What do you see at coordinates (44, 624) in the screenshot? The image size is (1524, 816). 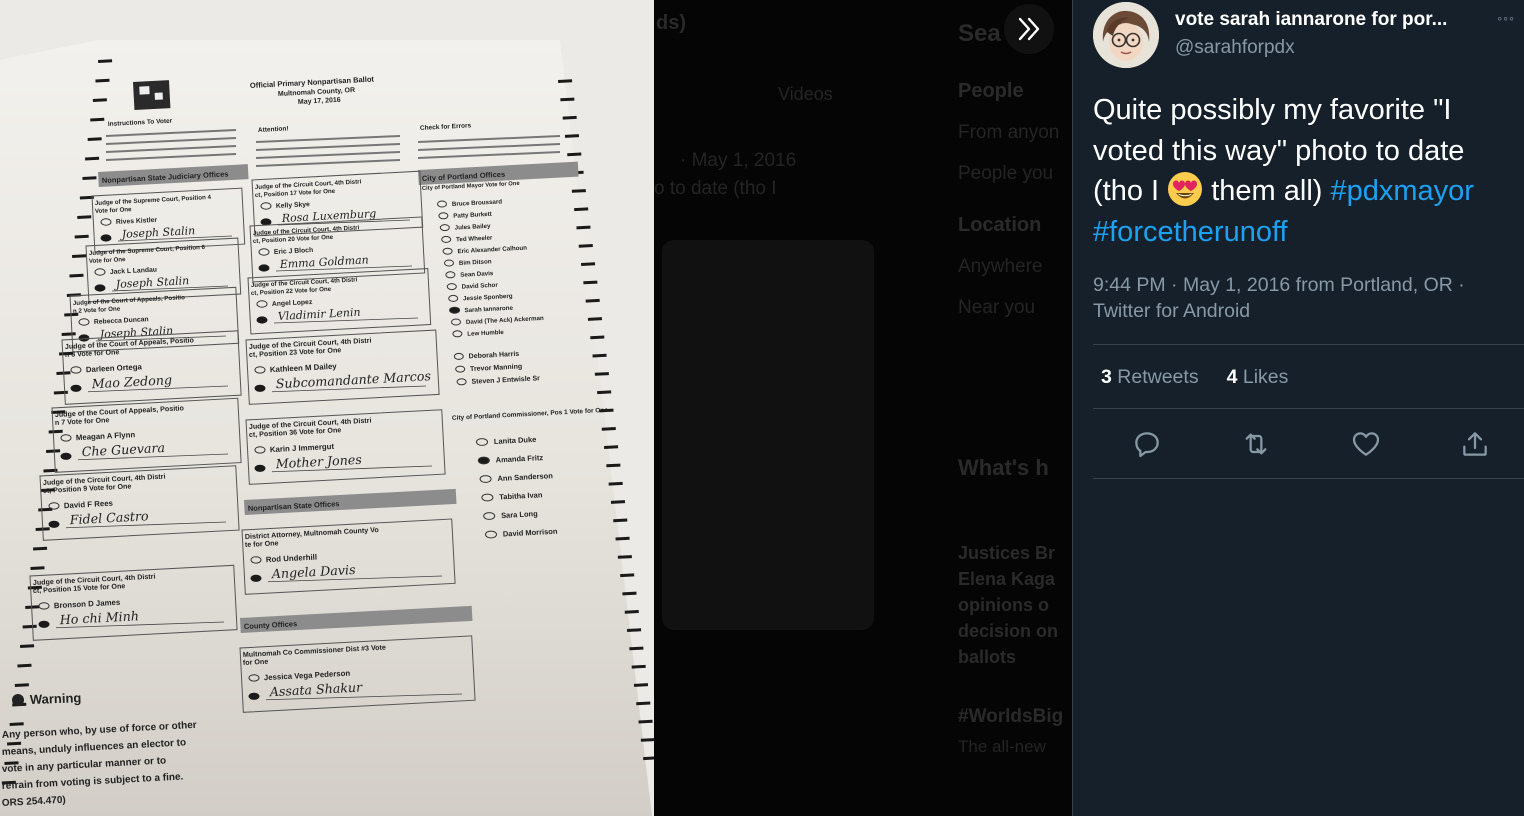 I see `left-race-6-filled-bubble` at bounding box center [44, 624].